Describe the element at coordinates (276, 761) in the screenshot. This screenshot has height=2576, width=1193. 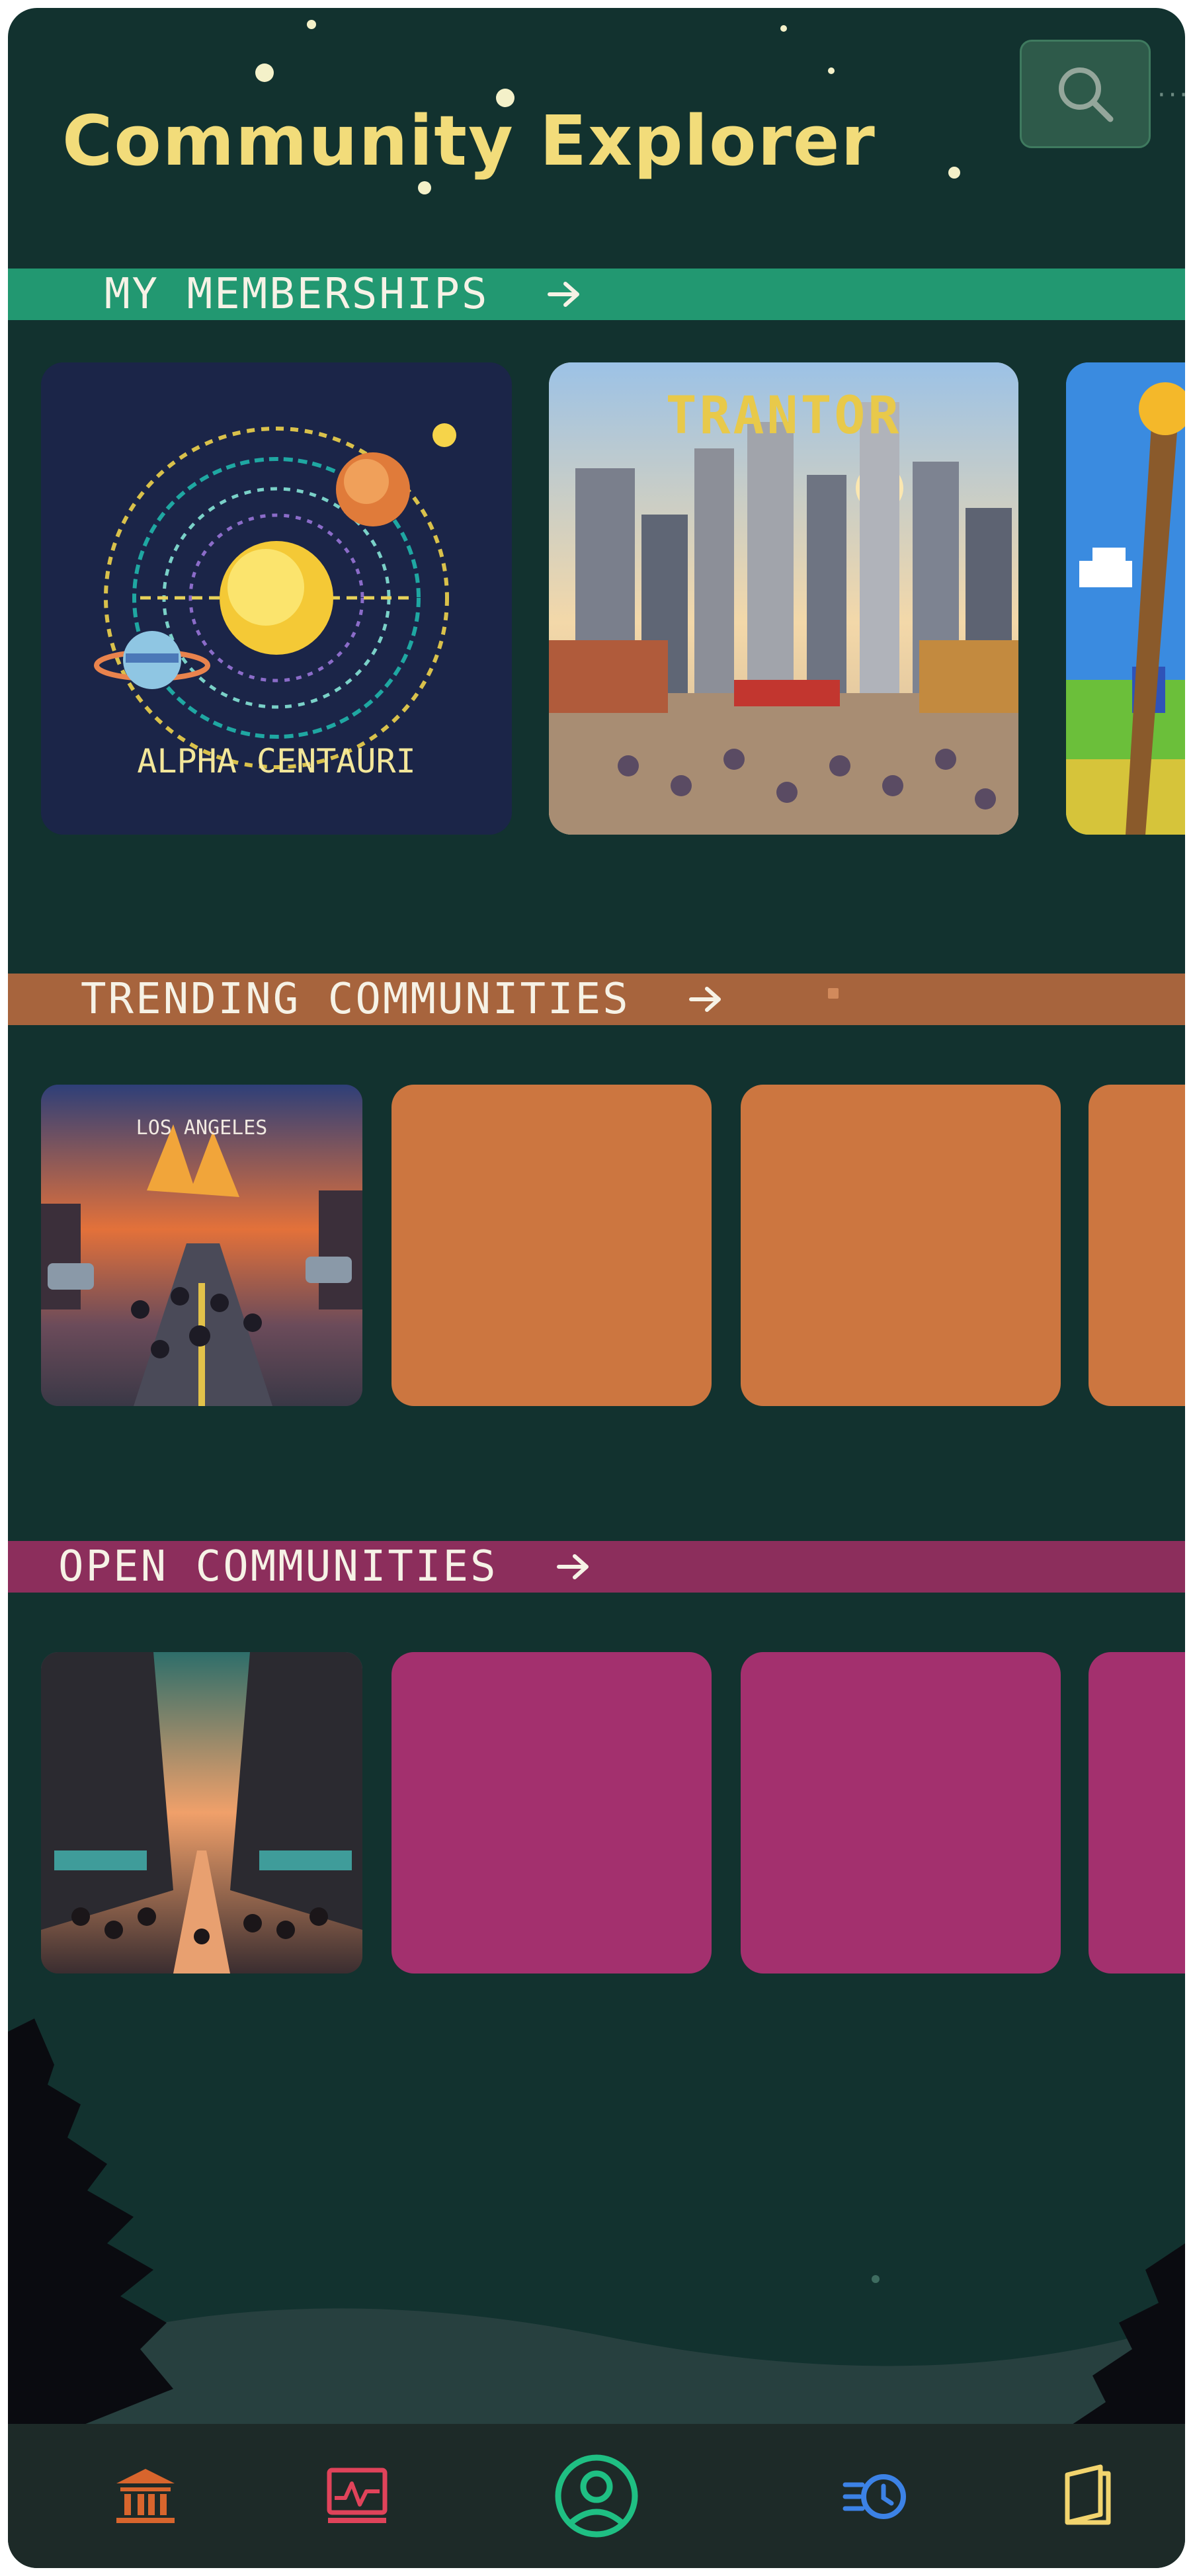
I see `card-title: ALPHA CENTAURI` at that location.